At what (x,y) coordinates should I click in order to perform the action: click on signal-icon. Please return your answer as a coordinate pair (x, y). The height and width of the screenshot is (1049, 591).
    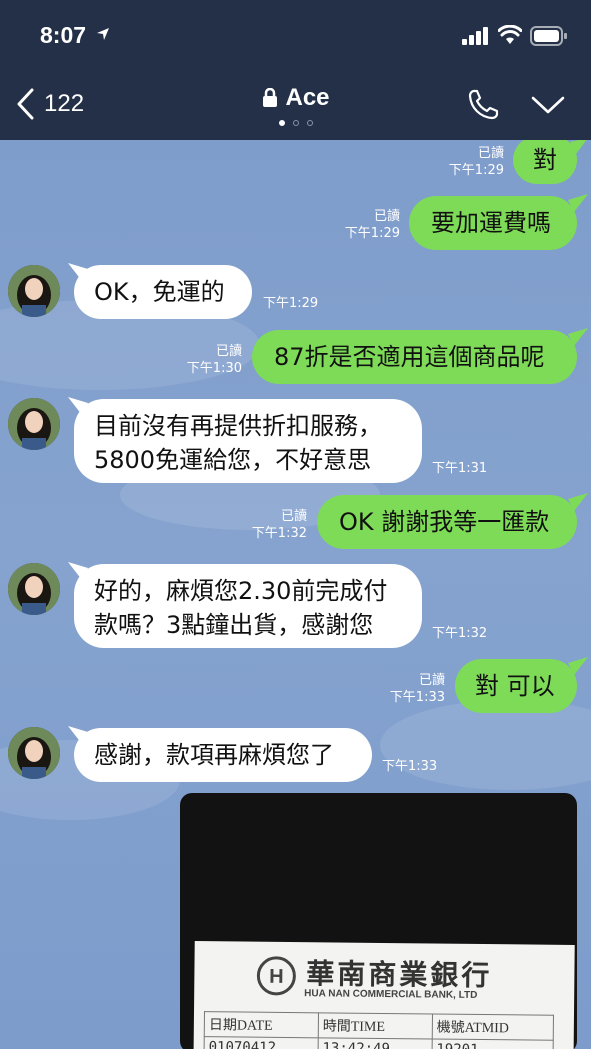
    Looking at the image, I should click on (475, 36).